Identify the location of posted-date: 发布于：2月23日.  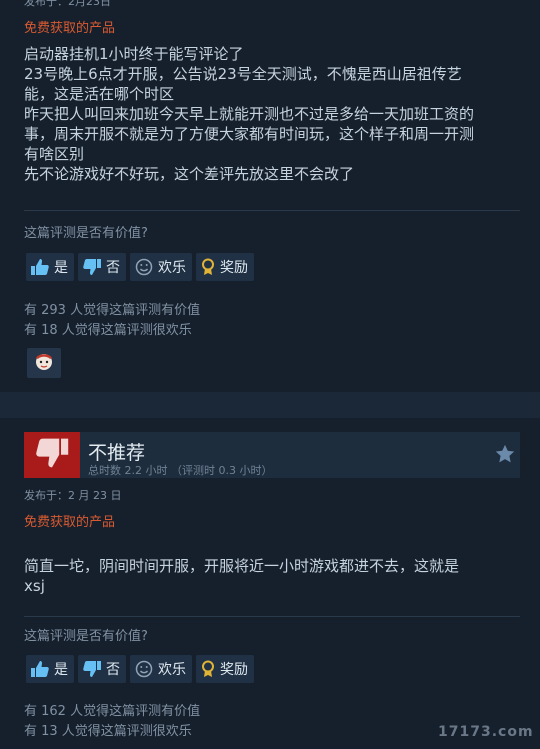
(67, 4).